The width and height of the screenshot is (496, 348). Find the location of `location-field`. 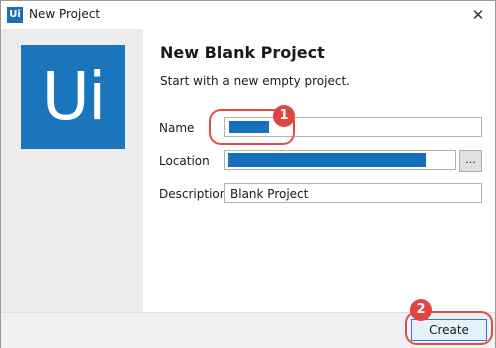

location-field is located at coordinates (340, 160).